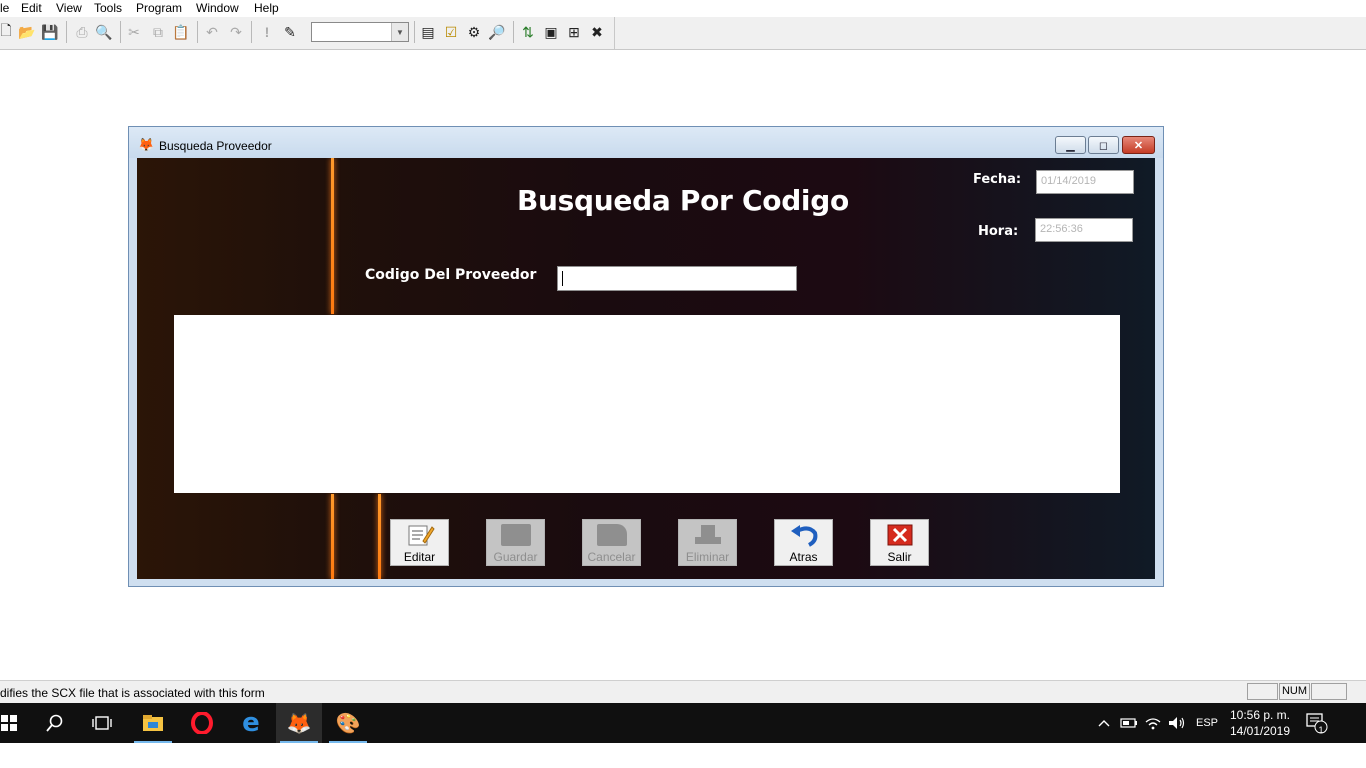 Image resolution: width=1366 pixels, height=768 pixels. Describe the element at coordinates (1260, 723) in the screenshot. I see `taskbar-clock: 10:56 p. m. 14/01/2019` at that location.